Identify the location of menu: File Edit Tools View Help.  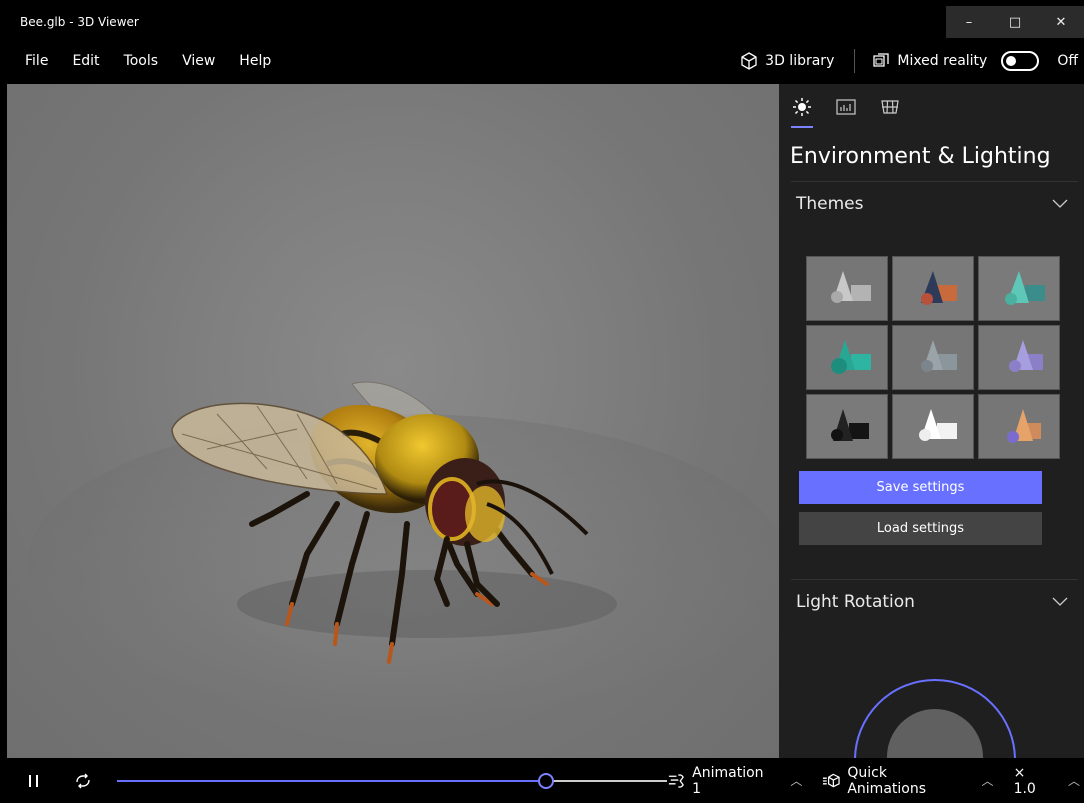
(145, 61).